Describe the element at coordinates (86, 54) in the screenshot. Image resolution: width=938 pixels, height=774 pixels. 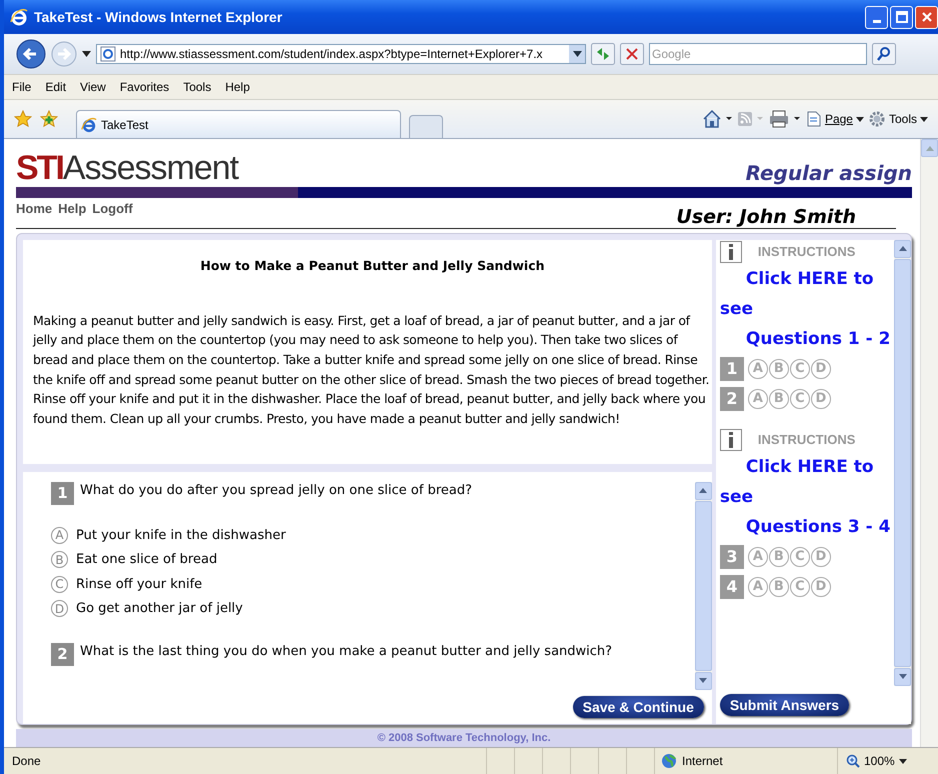
I see `dropdown-icon` at that location.